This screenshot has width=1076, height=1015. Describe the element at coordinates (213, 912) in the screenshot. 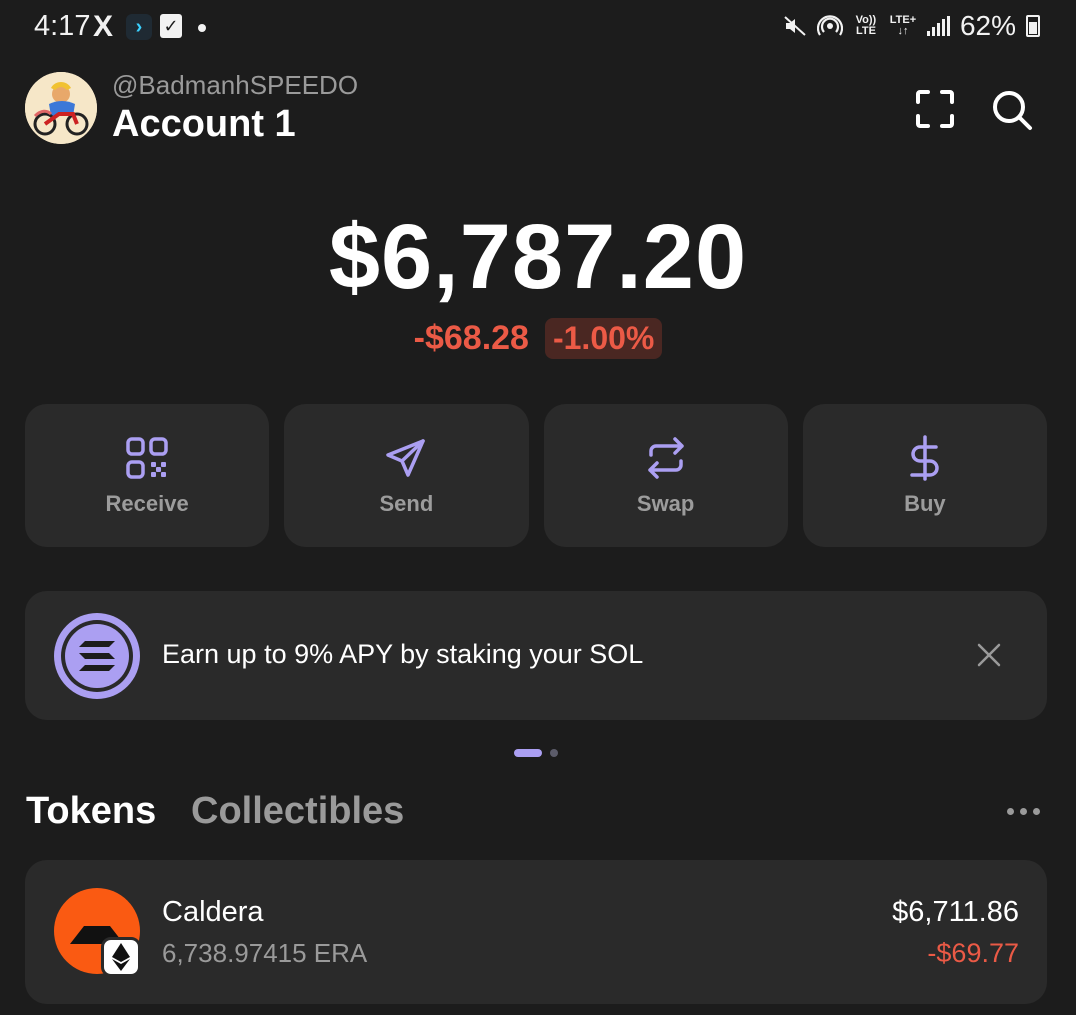

I see `token-name: Caldera` at that location.